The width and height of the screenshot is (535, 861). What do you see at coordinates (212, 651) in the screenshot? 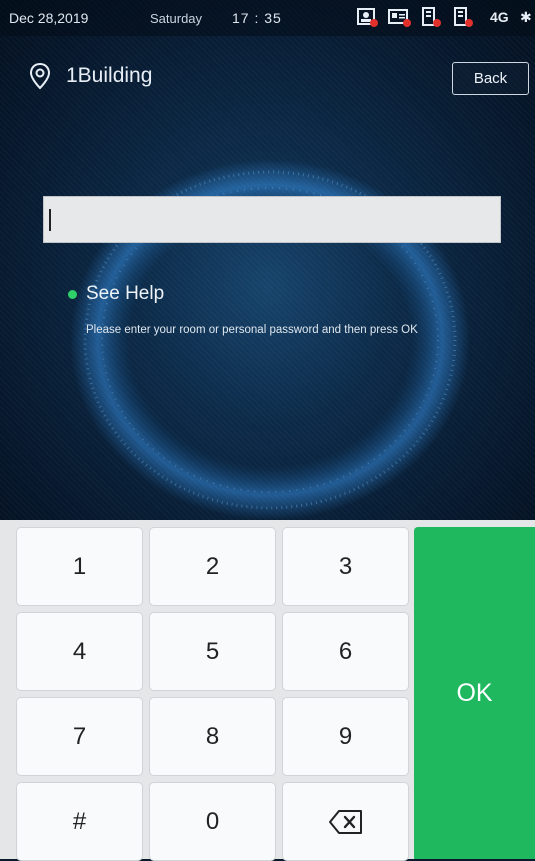
I see `key-5: 5` at bounding box center [212, 651].